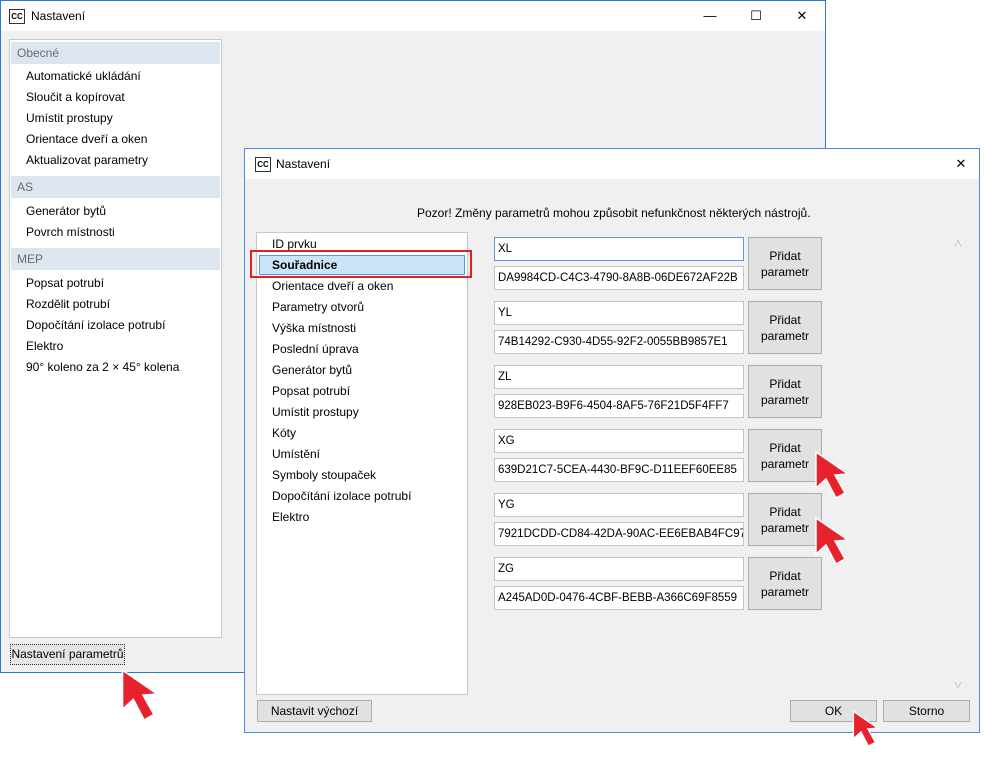 This screenshot has height=759, width=985. I want to click on back-close-button: ✕, so click(802, 16).